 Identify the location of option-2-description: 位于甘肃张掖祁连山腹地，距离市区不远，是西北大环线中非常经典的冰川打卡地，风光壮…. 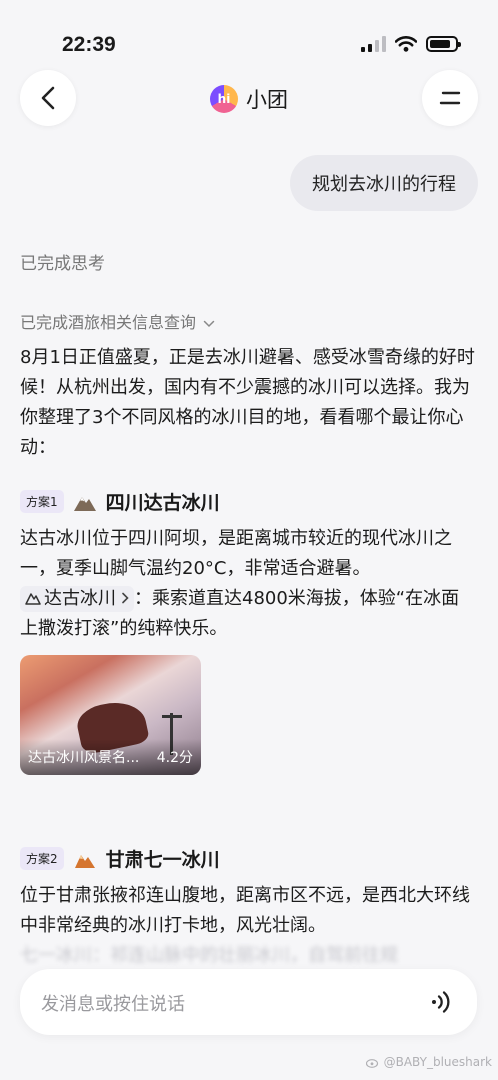
(245, 910).